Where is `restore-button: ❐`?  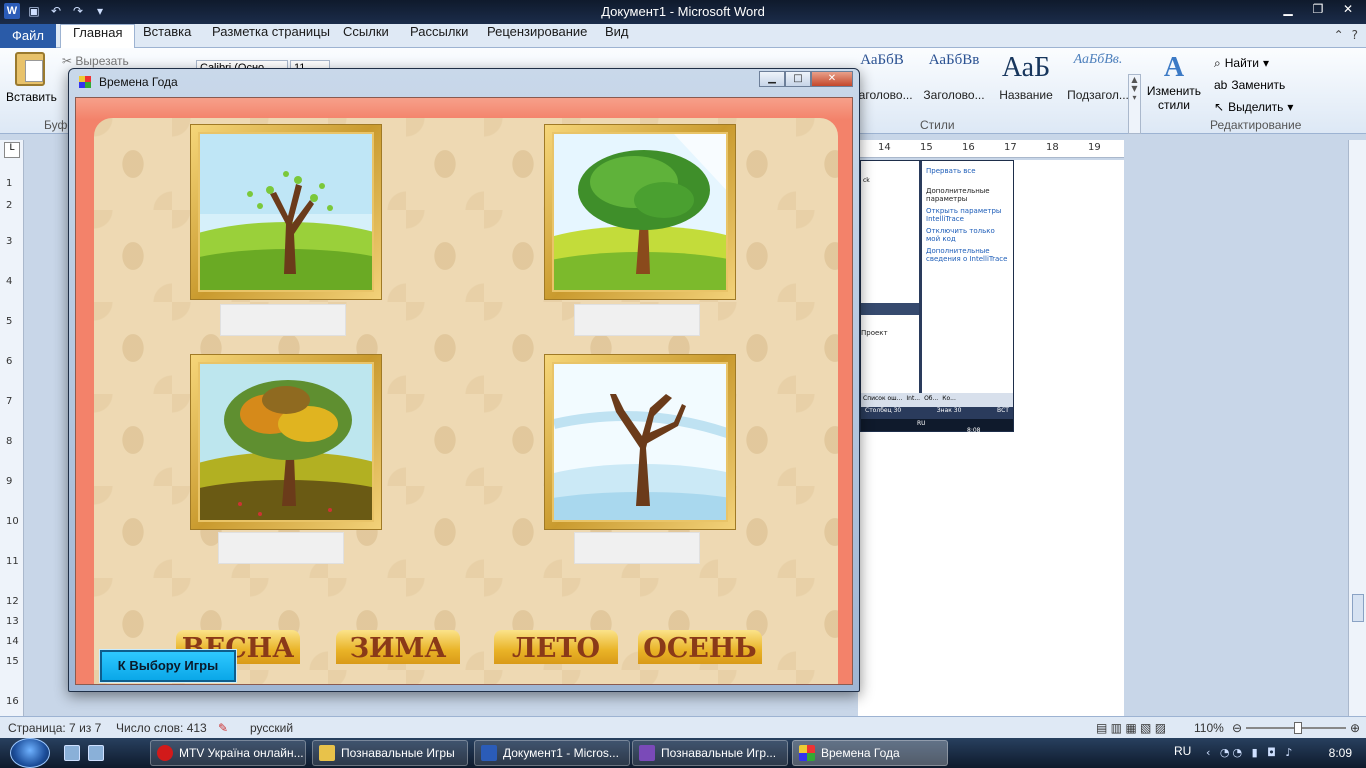
restore-button: ❐ is located at coordinates (1318, 9).